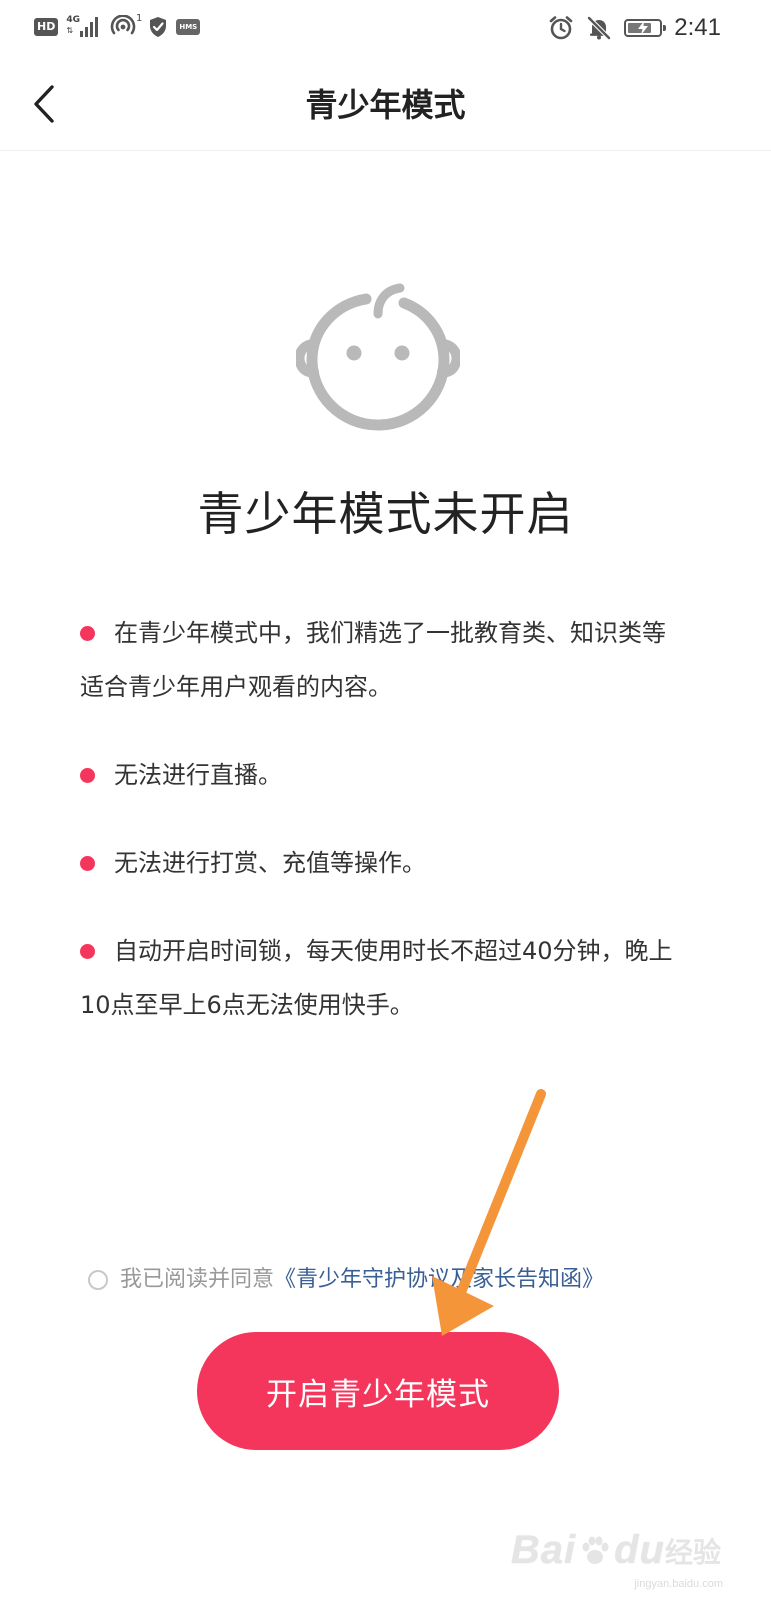  I want to click on annotation-arrow-icon, so click(489, 1212).